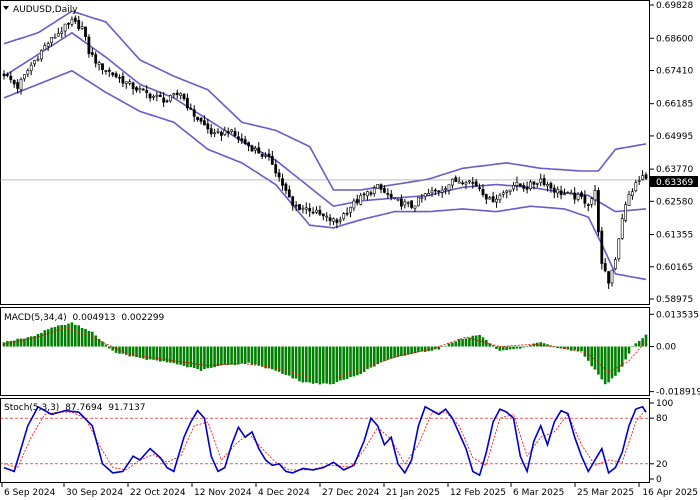 The width and height of the screenshot is (700, 500). I want to click on price-axis-label: 0.67410, so click(674, 72).